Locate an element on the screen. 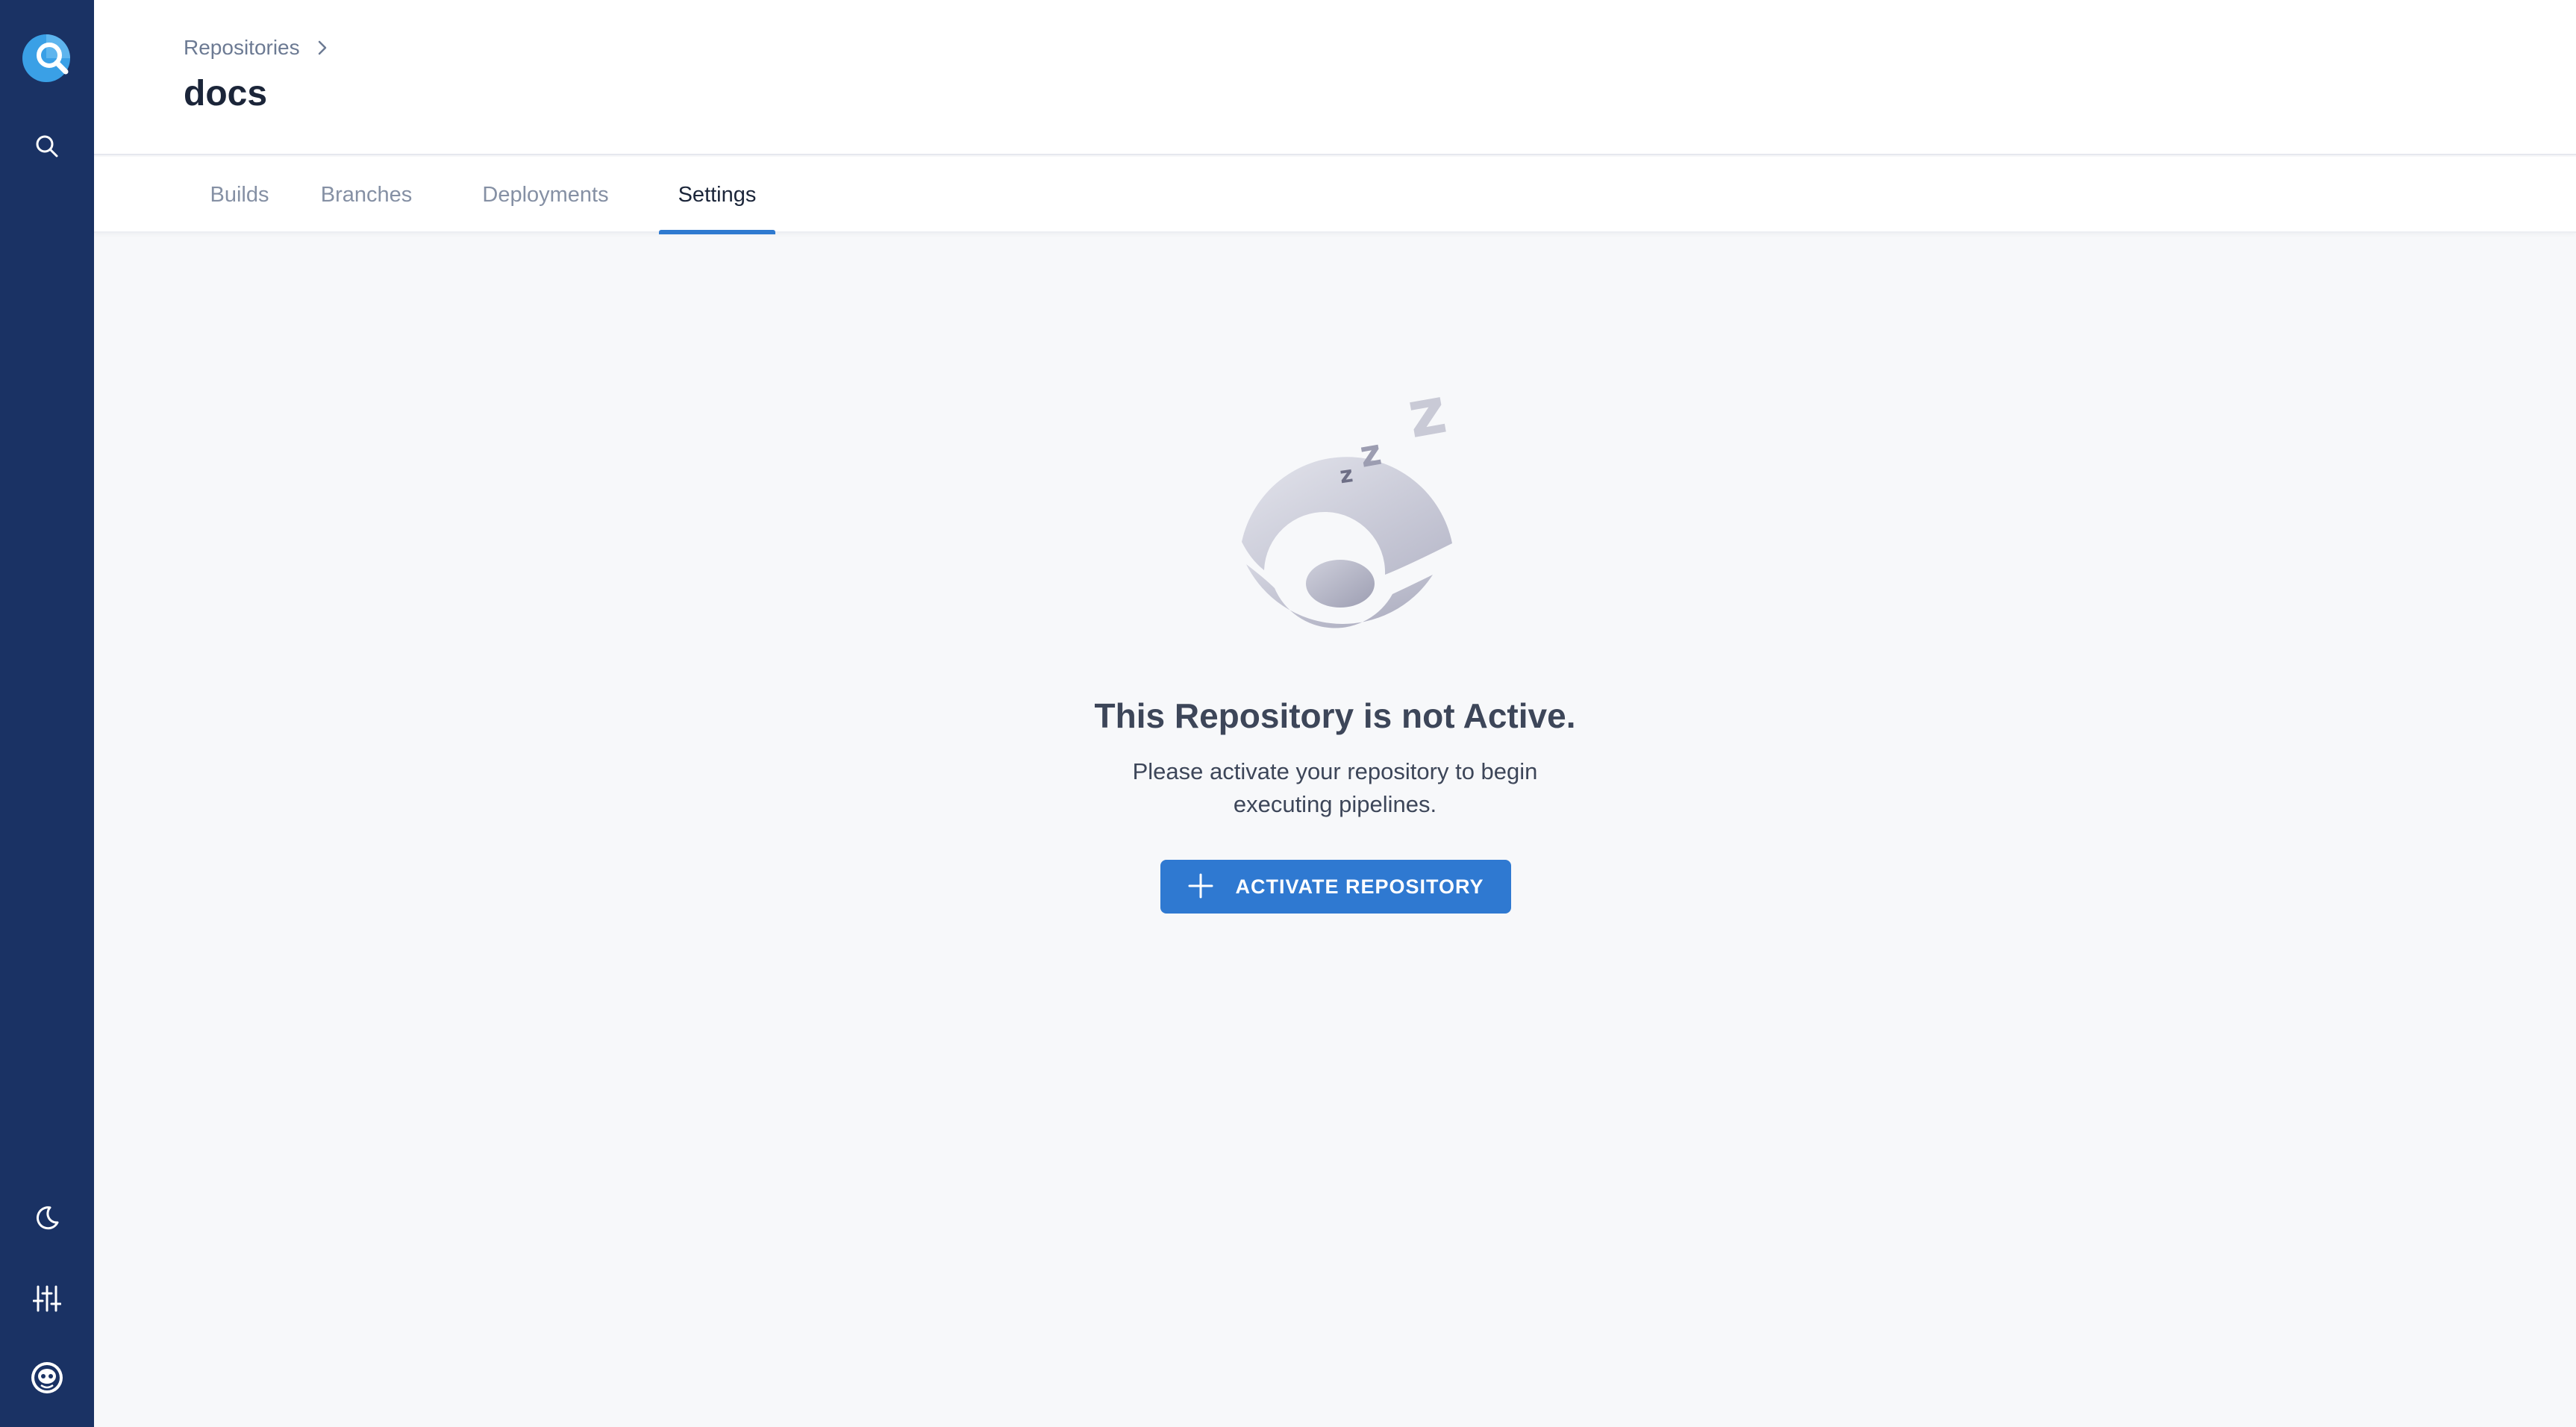 The width and height of the screenshot is (2576, 1427). tab-branches: Branches is located at coordinates (366, 195).